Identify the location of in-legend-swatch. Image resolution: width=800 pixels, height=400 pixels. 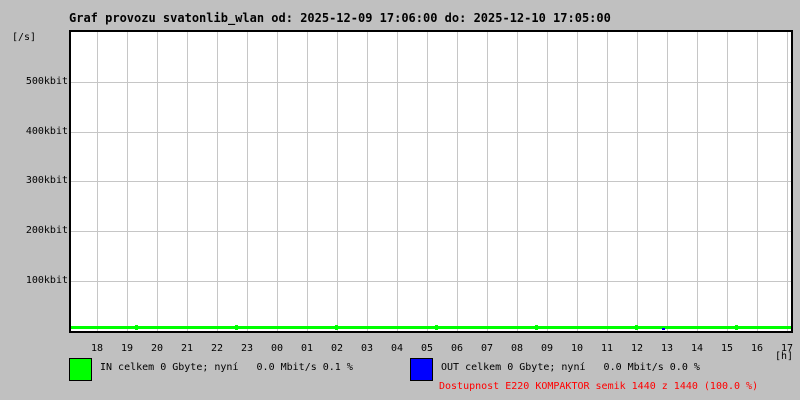
(80, 369).